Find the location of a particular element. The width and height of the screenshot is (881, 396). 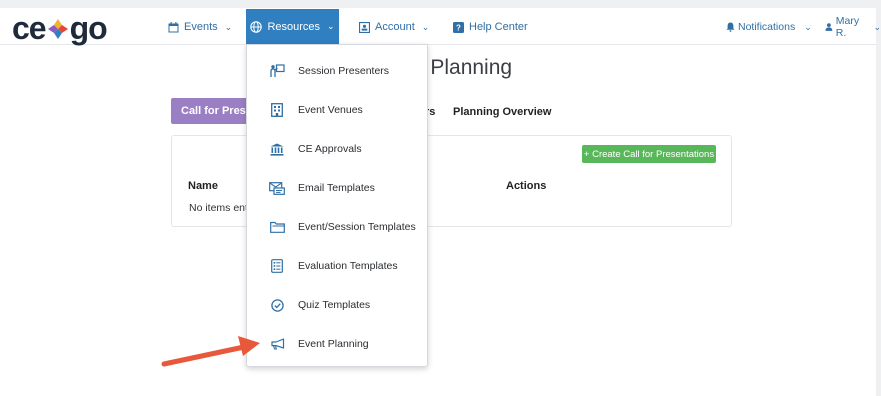

logo-text-left: ce is located at coordinates (29, 27).